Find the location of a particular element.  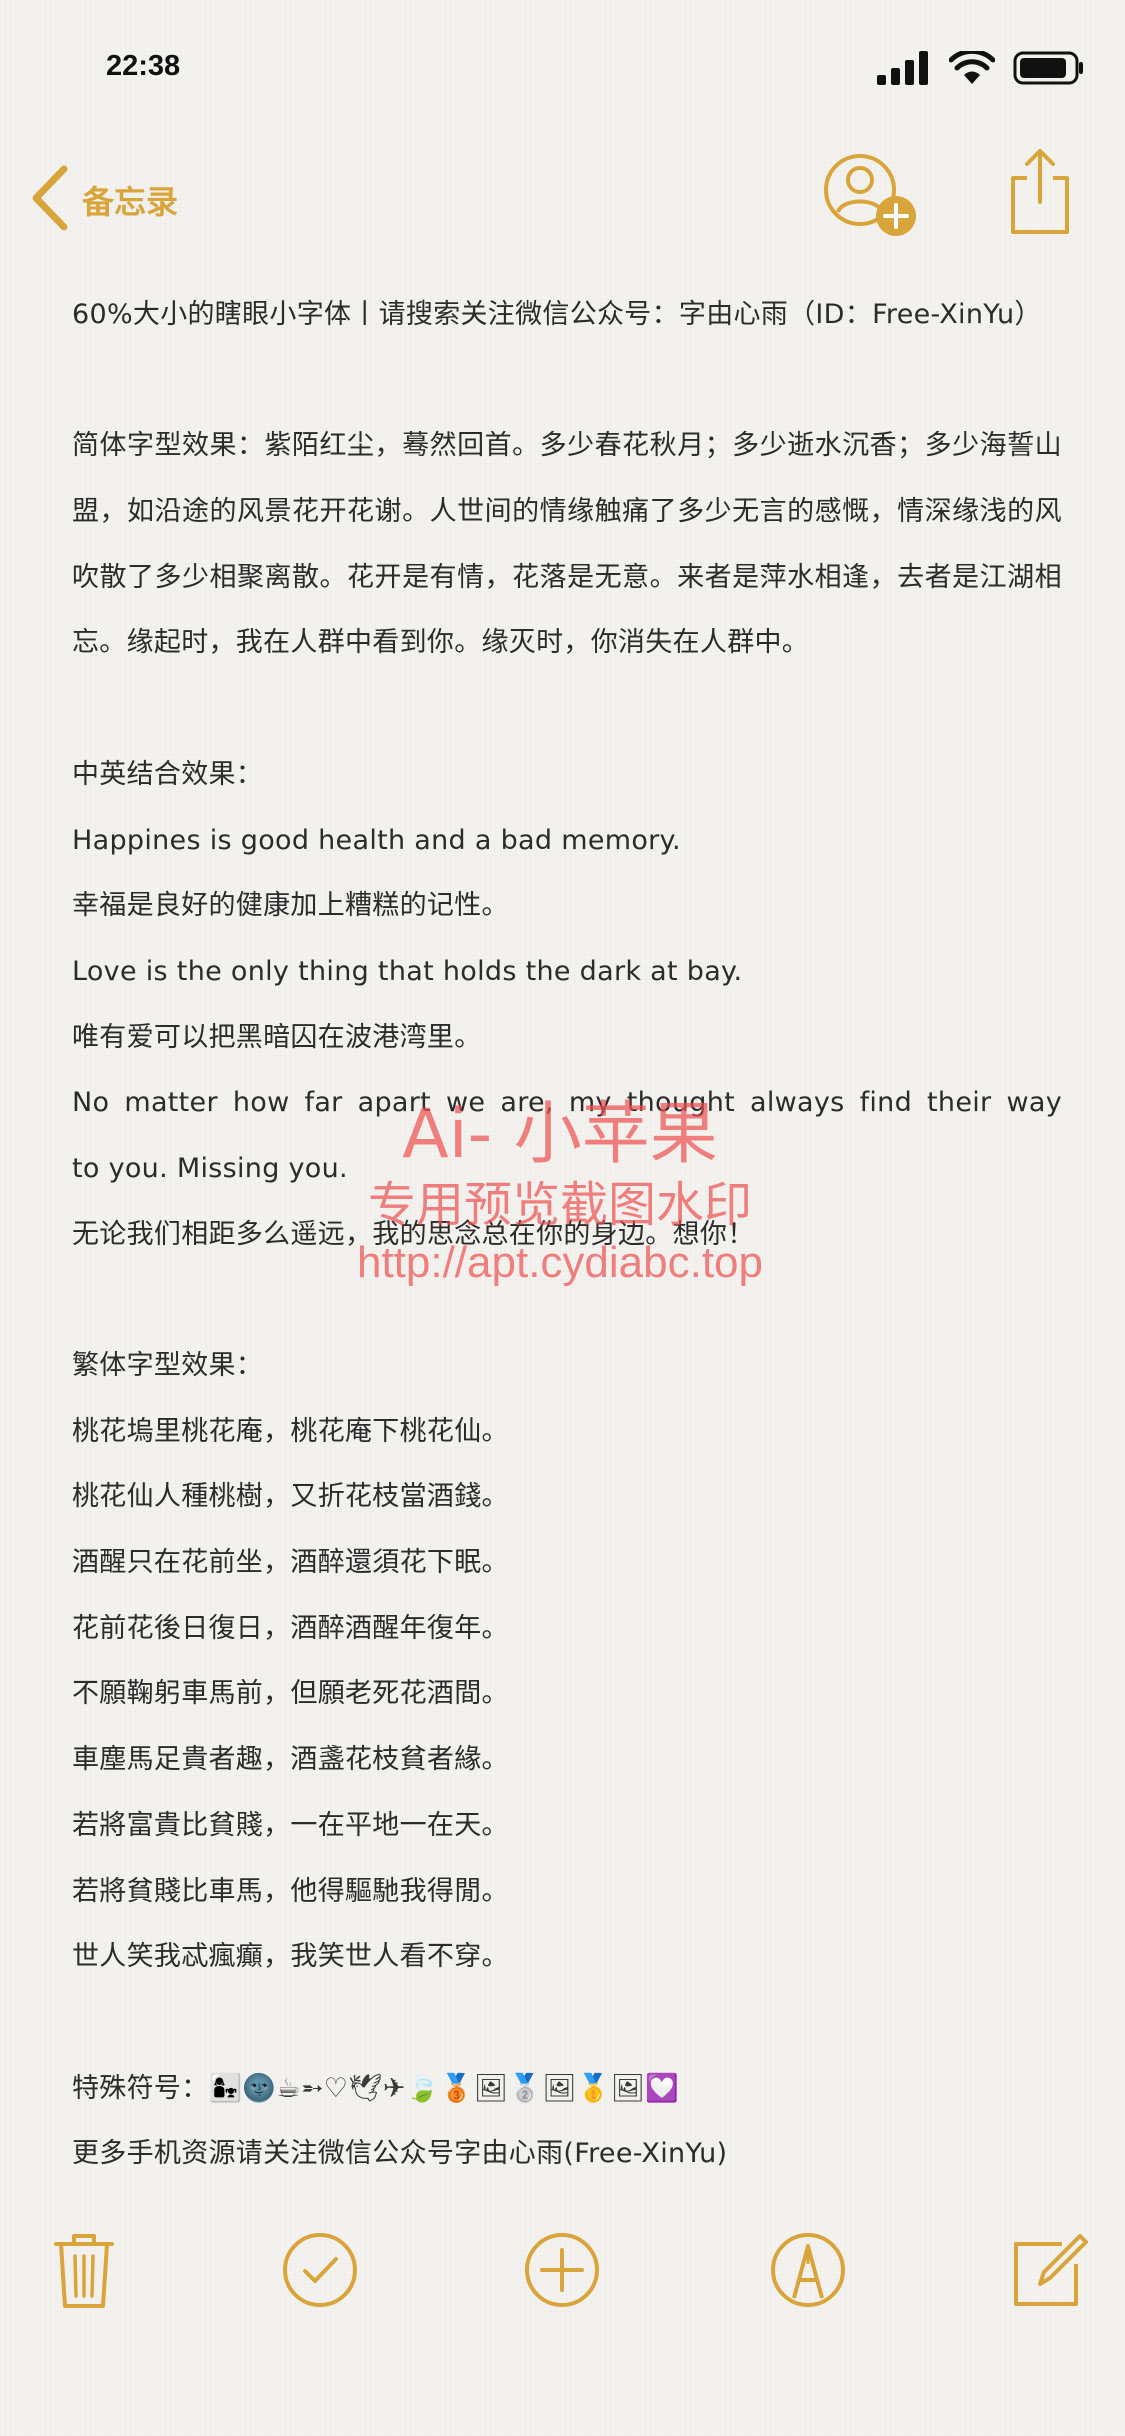

pen-tip-circle-icon is located at coordinates (808, 2273).